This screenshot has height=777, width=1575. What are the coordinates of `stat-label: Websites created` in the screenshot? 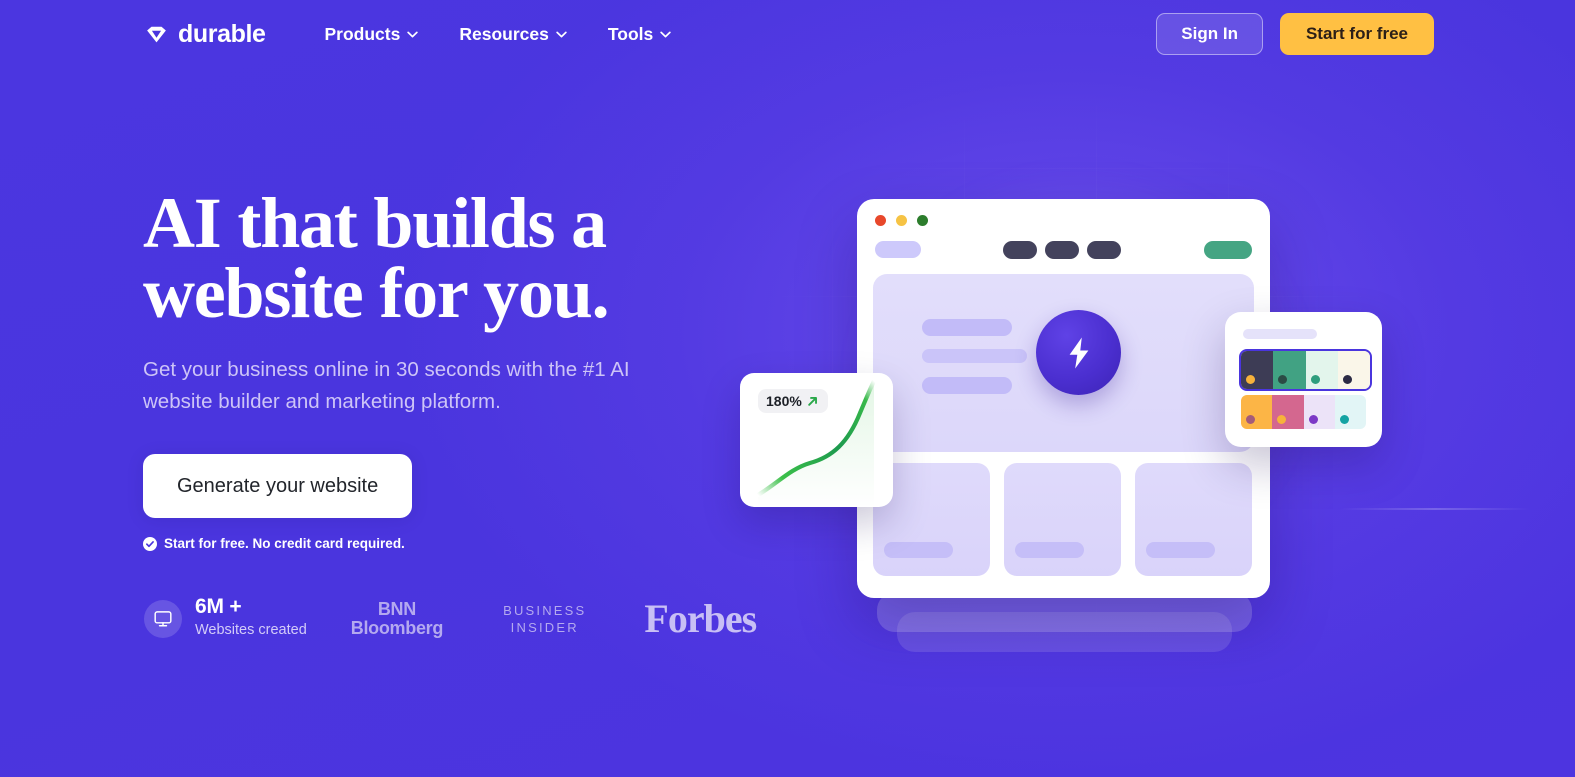 It's located at (251, 630).